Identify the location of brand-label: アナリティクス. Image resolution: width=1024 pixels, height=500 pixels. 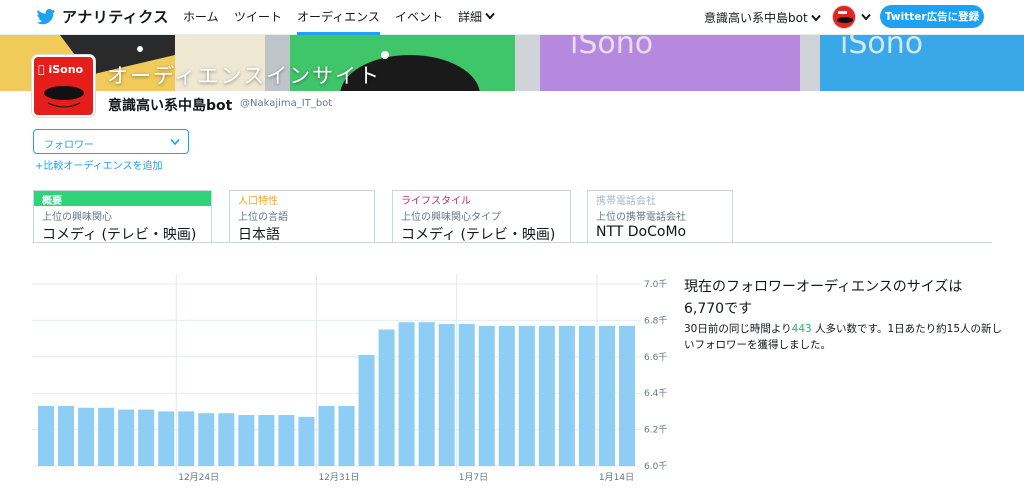
(115, 17).